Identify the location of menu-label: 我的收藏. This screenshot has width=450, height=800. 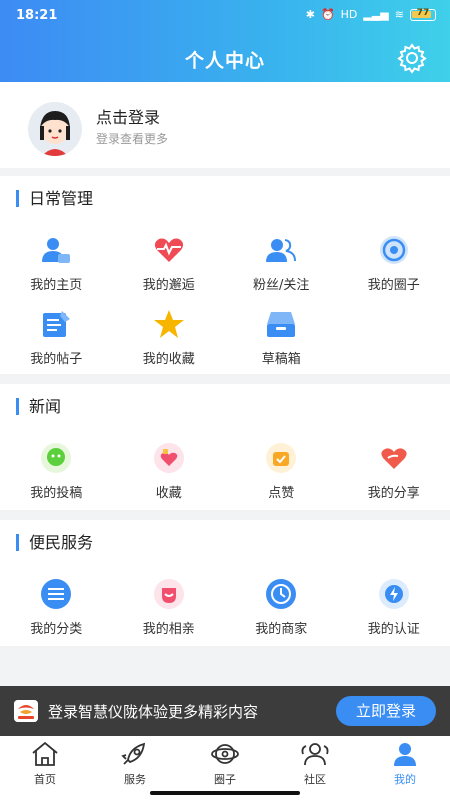
(168, 359).